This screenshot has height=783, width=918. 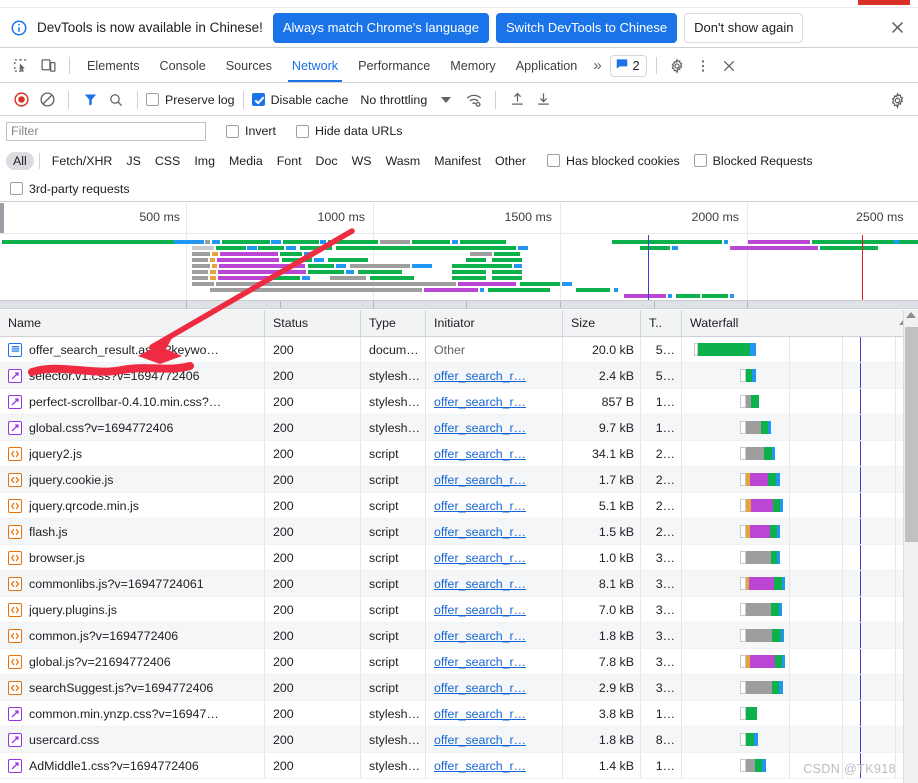 I want to click on column-header-name: Name, so click(x=132, y=323).